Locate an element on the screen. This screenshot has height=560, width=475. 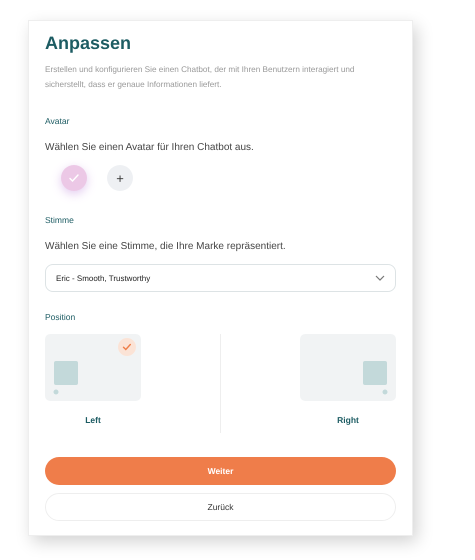
section-heading: Stimme is located at coordinates (60, 220).